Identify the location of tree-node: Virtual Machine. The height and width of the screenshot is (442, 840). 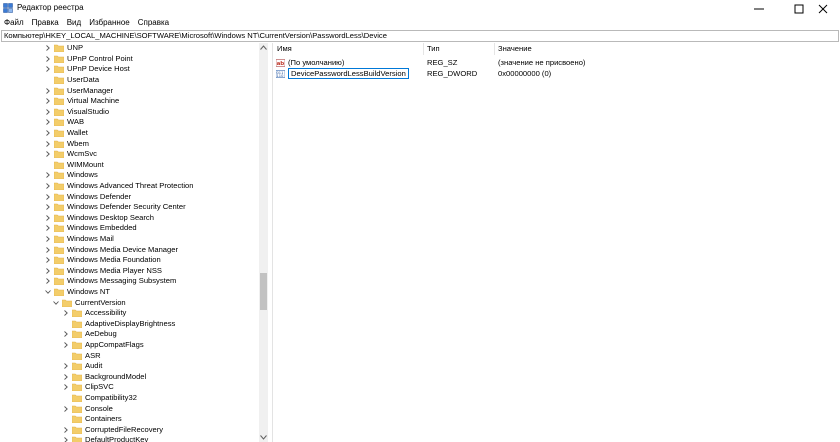
(81, 101).